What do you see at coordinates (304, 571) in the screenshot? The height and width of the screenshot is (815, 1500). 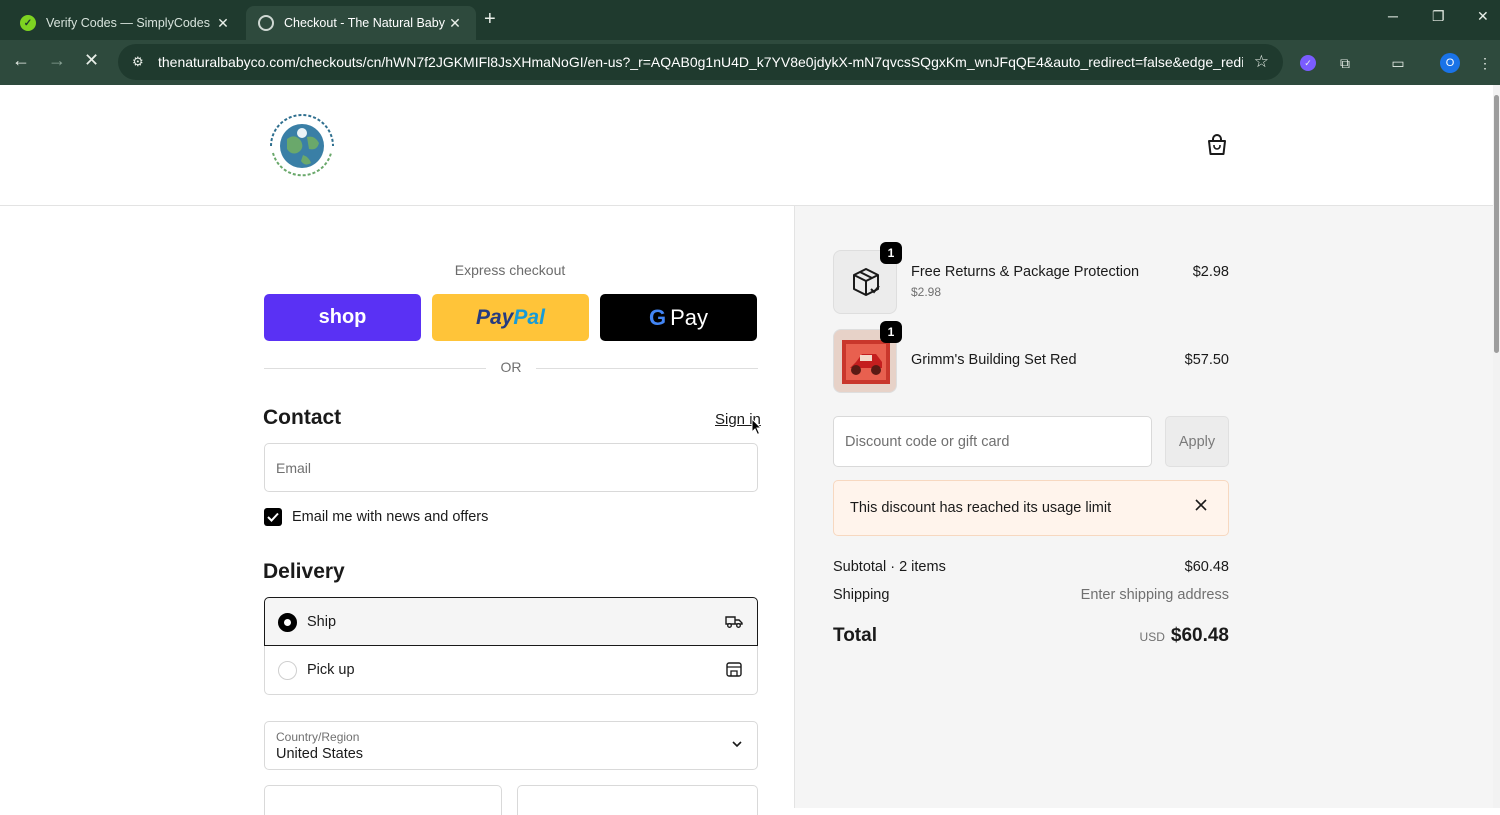 I see `delivery-heading: Delivery` at bounding box center [304, 571].